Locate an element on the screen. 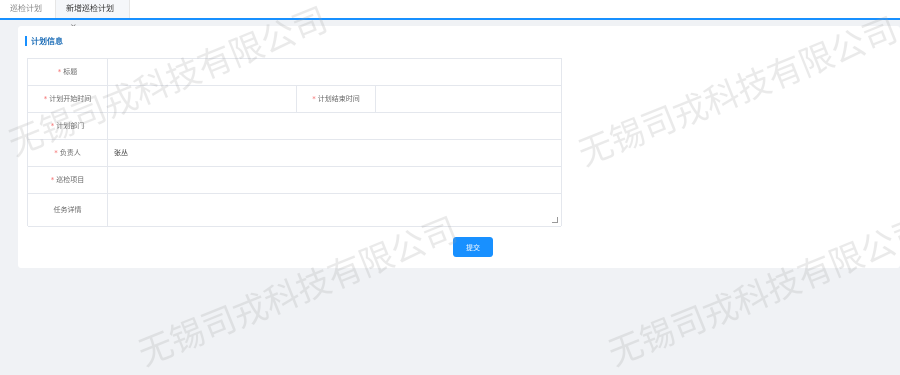 The height and width of the screenshot is (375, 900). title-label-text: 标题 is located at coordinates (70, 72).